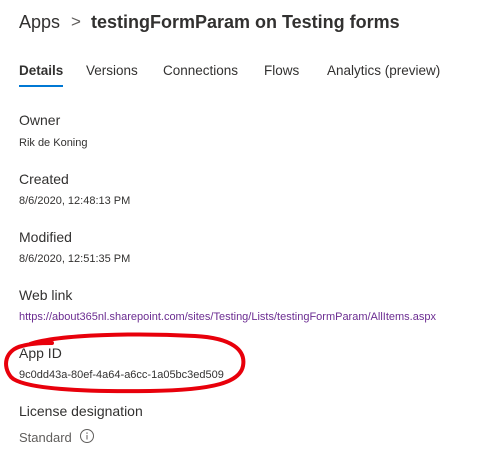  I want to click on tab-analytics: Analytics (preview), so click(383, 71).